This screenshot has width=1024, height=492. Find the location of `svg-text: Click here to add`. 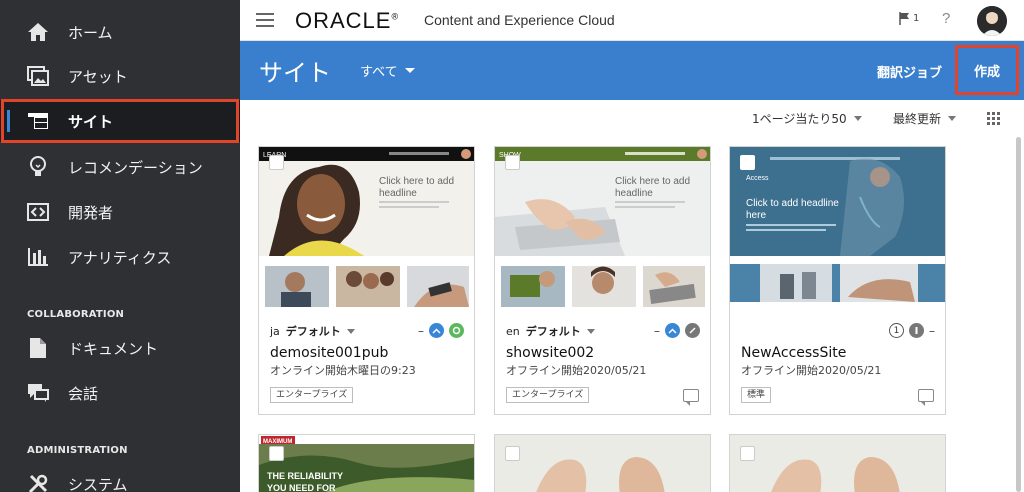

svg-text: Click here to add is located at coordinates (416, 181).